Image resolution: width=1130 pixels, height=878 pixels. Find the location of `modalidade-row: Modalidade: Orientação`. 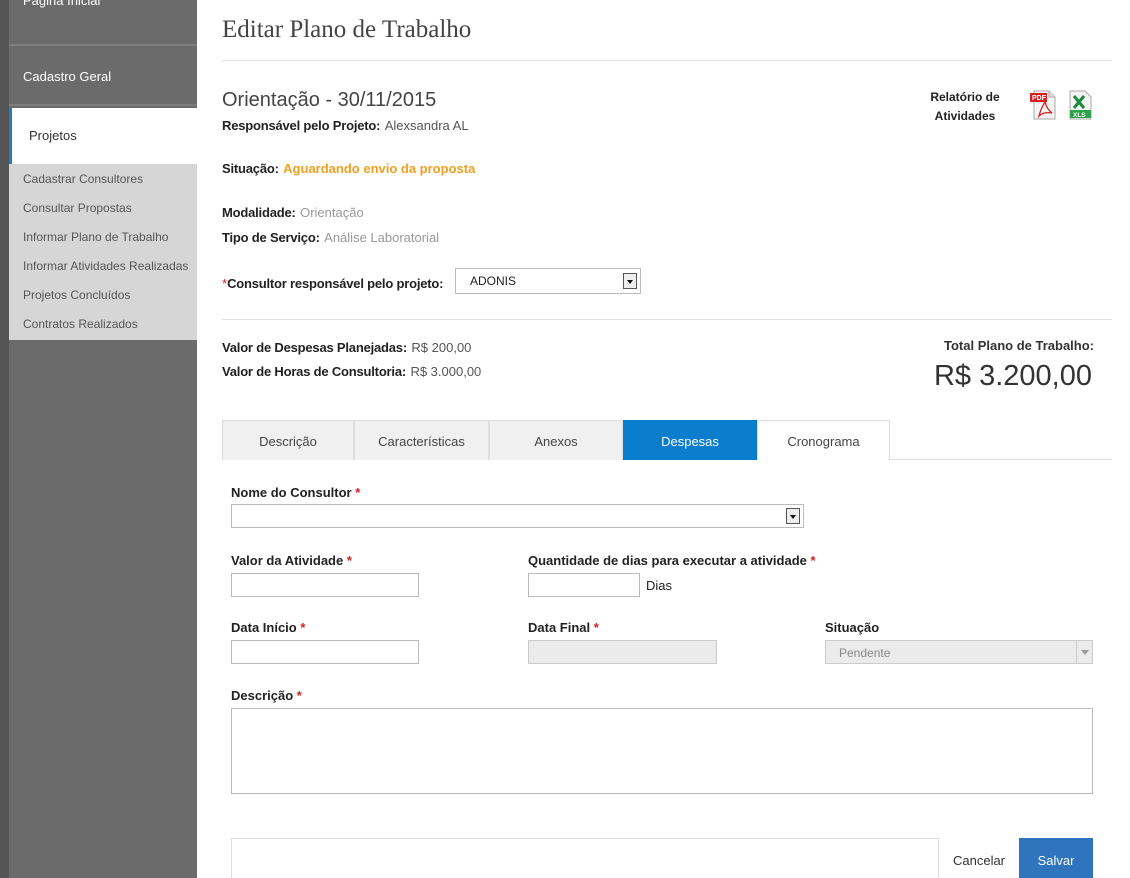

modalidade-row: Modalidade: Orientação is located at coordinates (293, 213).